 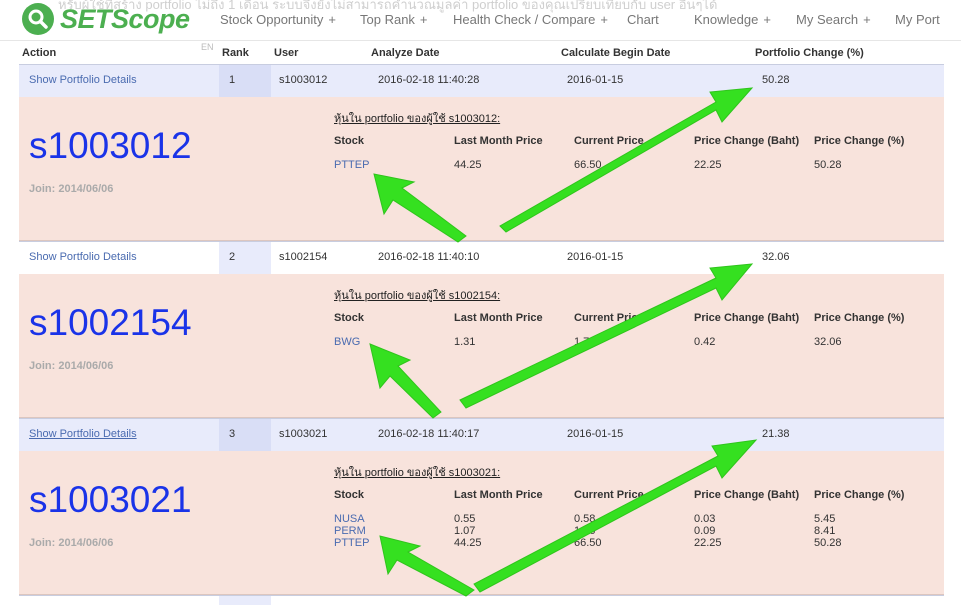 What do you see at coordinates (110, 499) in the screenshot?
I see `username-large: s1003021` at bounding box center [110, 499].